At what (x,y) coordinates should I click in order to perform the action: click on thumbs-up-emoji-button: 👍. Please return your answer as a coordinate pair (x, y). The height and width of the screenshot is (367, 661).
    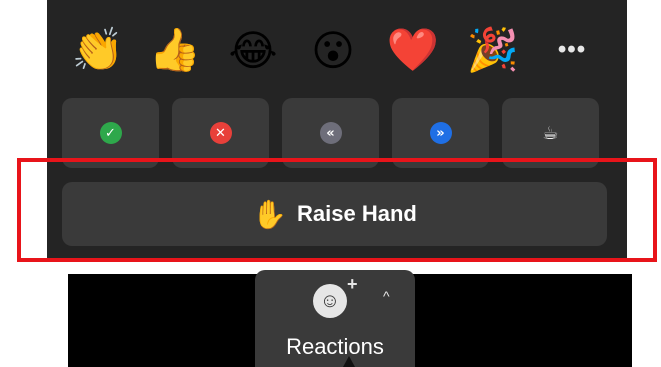
    Looking at the image, I should click on (175, 50).